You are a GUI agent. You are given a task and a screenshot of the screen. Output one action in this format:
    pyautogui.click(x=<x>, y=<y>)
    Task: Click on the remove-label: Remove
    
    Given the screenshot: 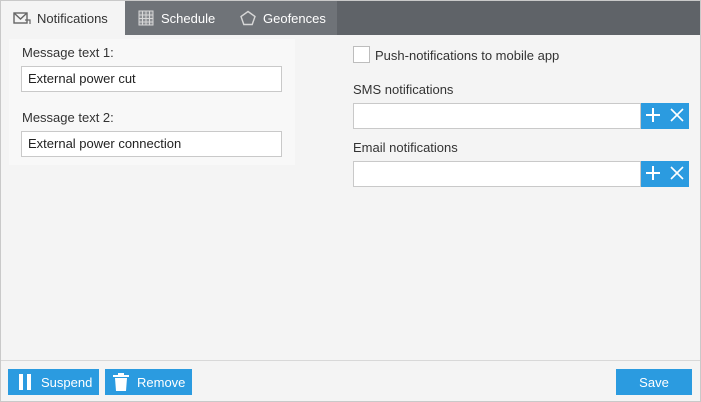 What is the action you would take?
    pyautogui.click(x=161, y=382)
    